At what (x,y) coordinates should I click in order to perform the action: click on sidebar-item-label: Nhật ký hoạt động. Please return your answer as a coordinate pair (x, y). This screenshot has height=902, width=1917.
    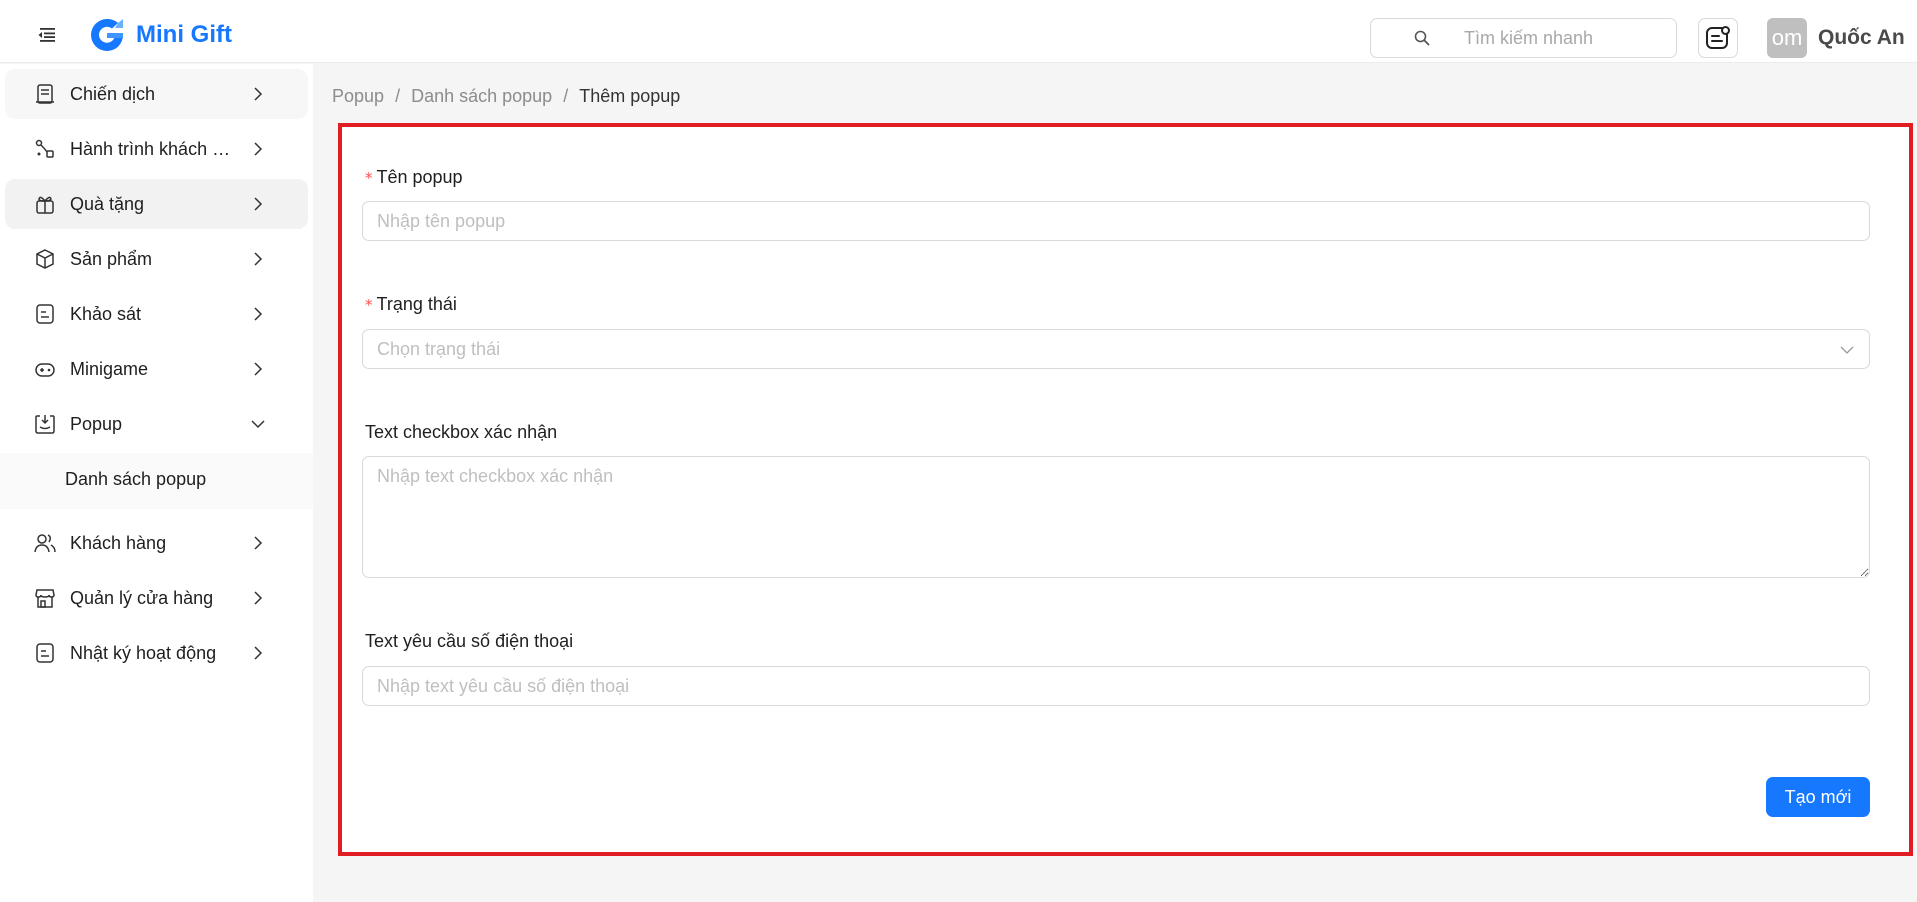
    Looking at the image, I should click on (143, 652).